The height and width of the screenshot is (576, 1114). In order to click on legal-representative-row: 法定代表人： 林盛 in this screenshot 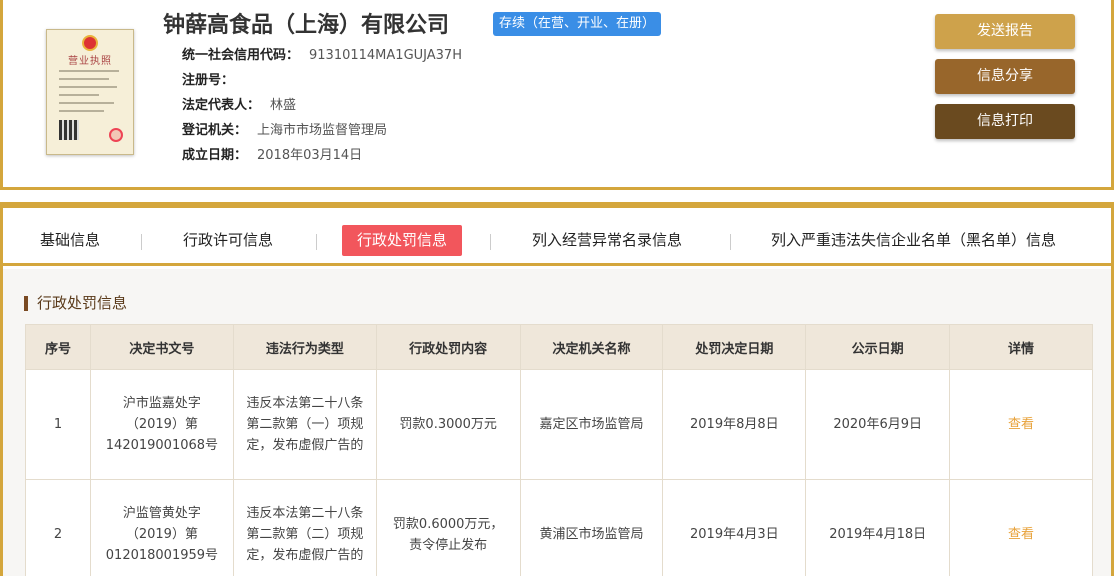, I will do `click(239, 103)`.